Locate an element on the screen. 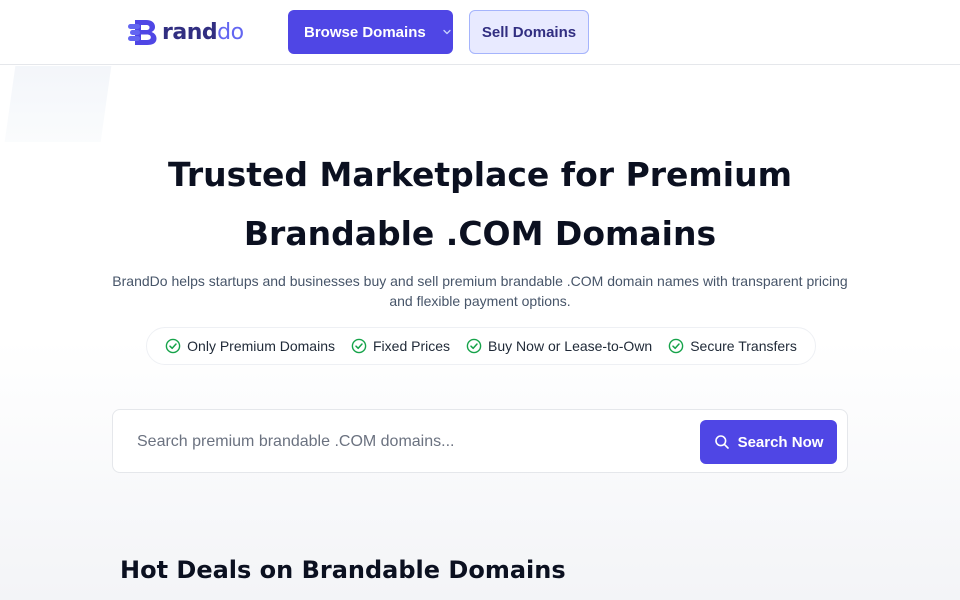 The image size is (960, 600). browse-domains-button: Browse Domains is located at coordinates (370, 32).